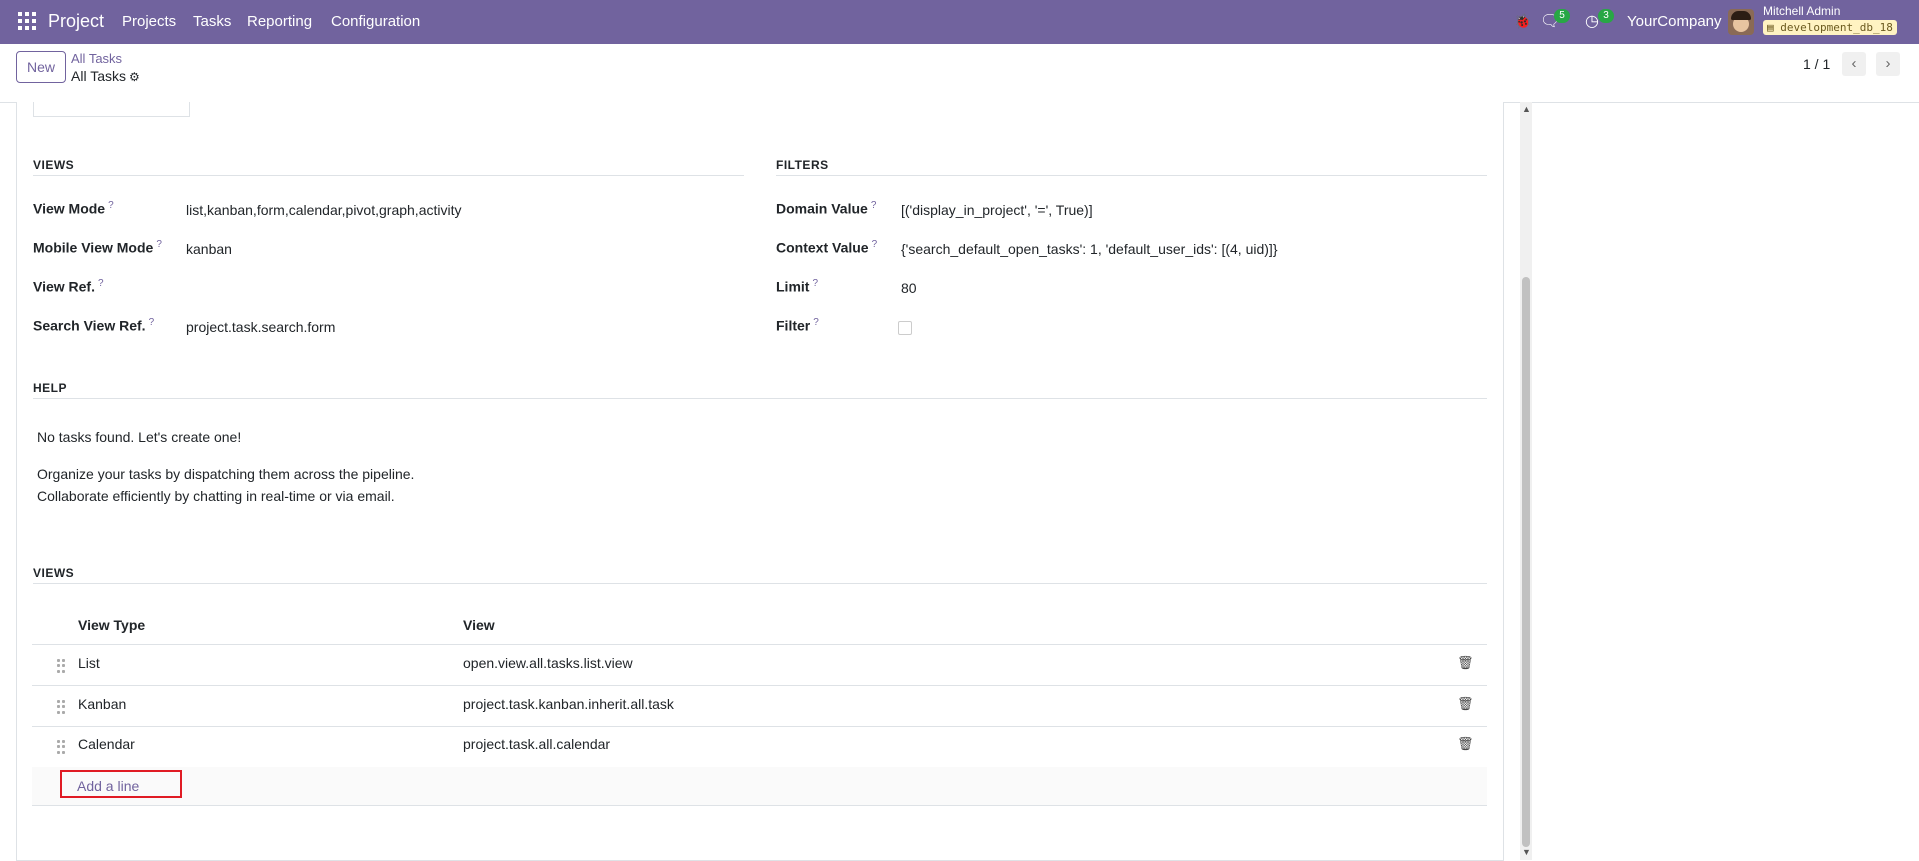 Image resolution: width=1919 pixels, height=861 pixels. What do you see at coordinates (1526, 109) in the screenshot?
I see `scroll-up-icon: ▲` at bounding box center [1526, 109].